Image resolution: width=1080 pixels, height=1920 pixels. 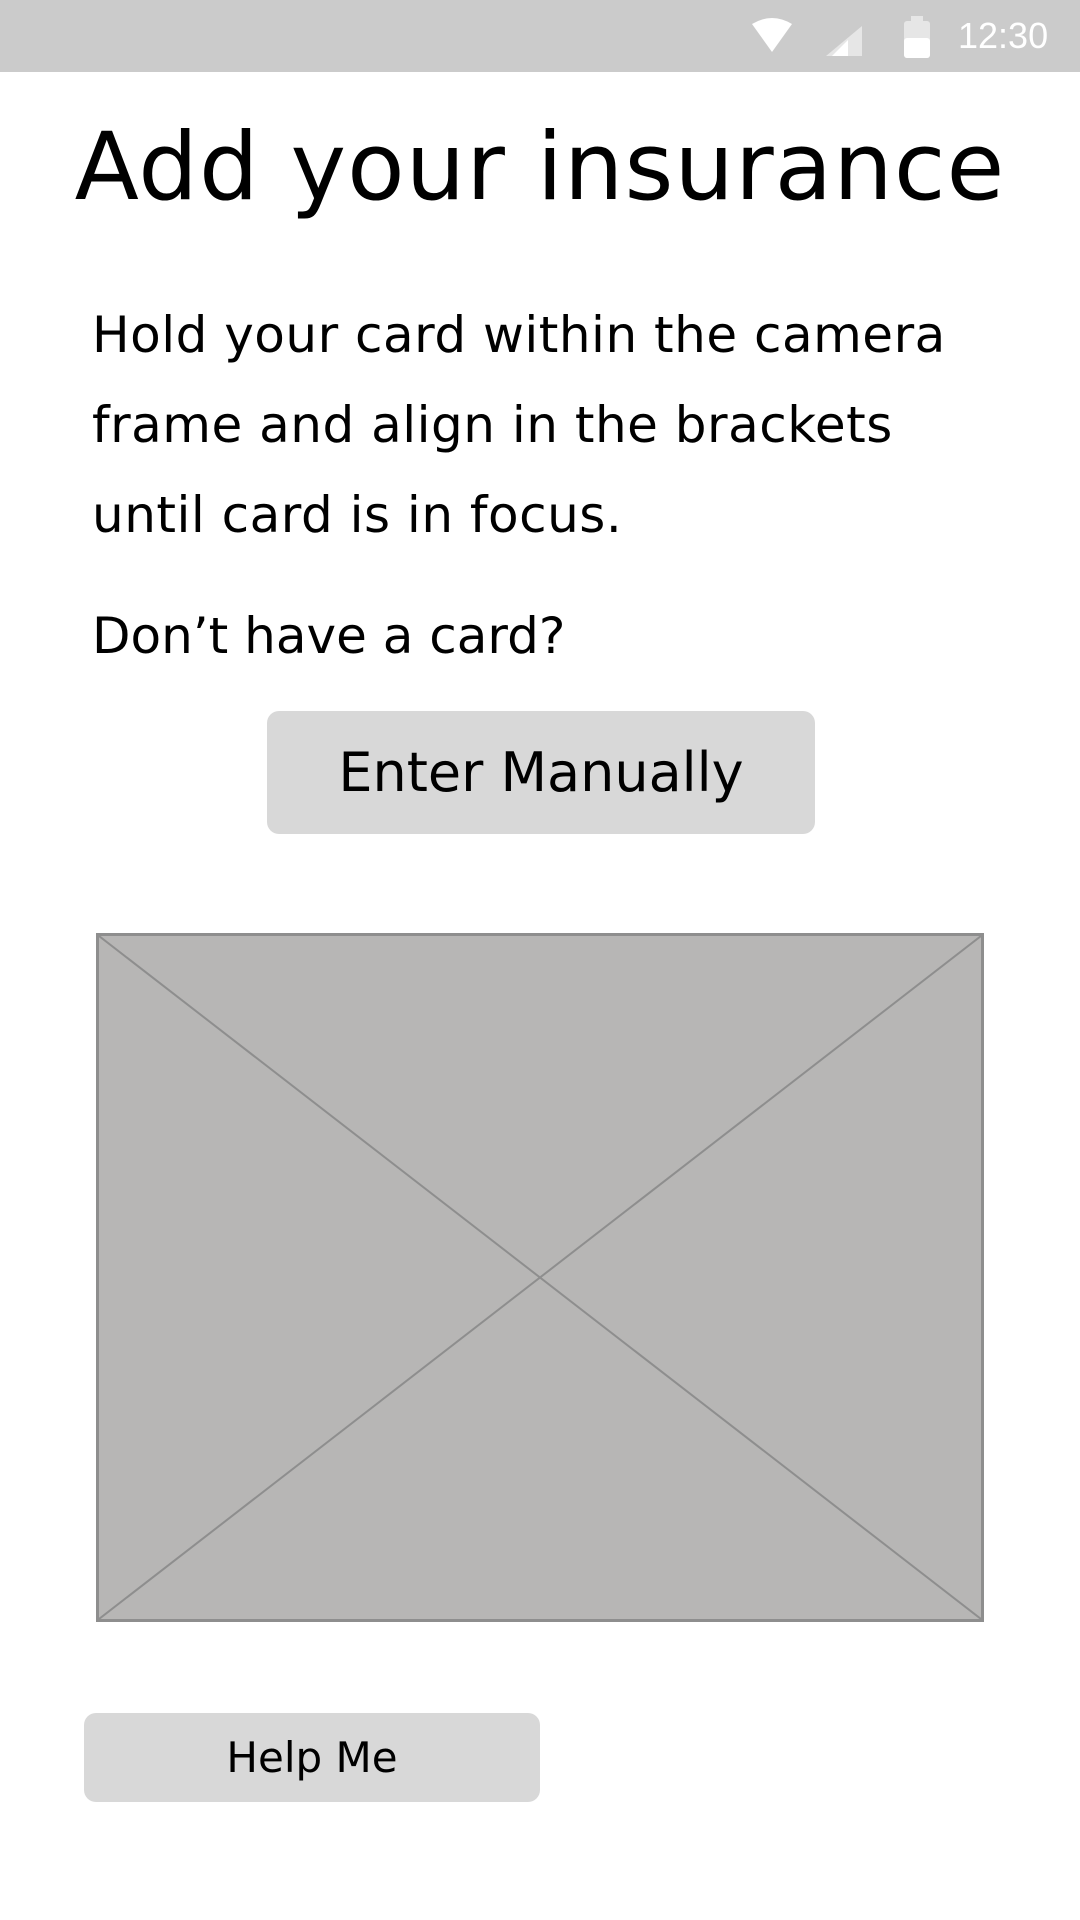 What do you see at coordinates (844, 41) in the screenshot?
I see `signal-icon` at bounding box center [844, 41].